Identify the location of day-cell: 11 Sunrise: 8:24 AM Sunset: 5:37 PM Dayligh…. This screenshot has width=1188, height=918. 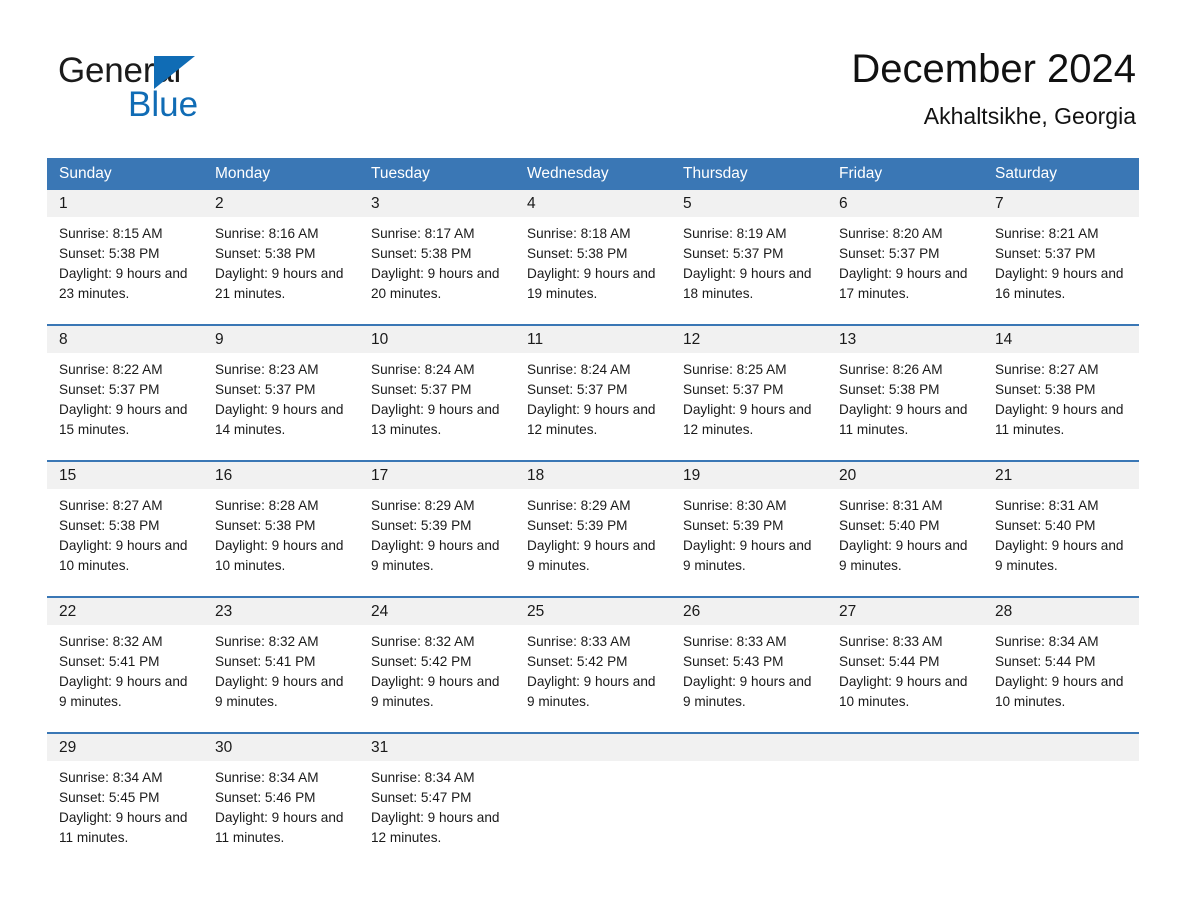
(593, 386).